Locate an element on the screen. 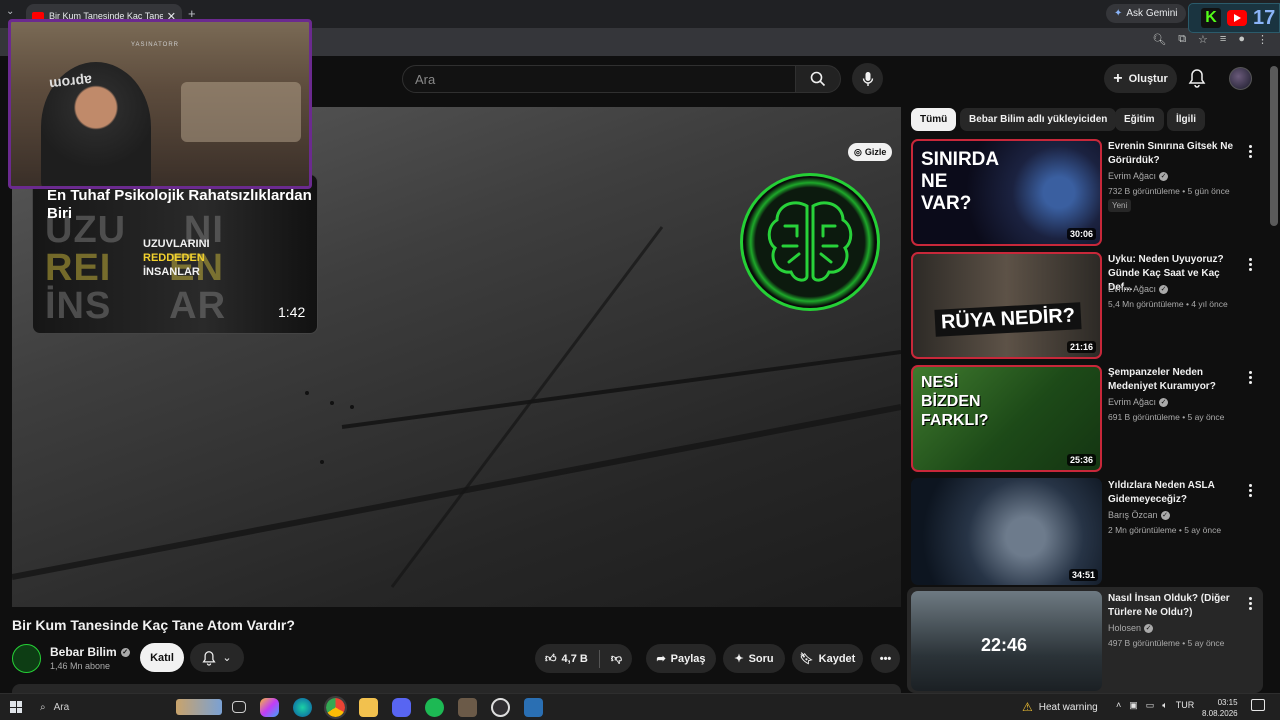 The height and width of the screenshot is (720, 1280). chevron-up-icon: ˄ is located at coordinates (1118, 705).